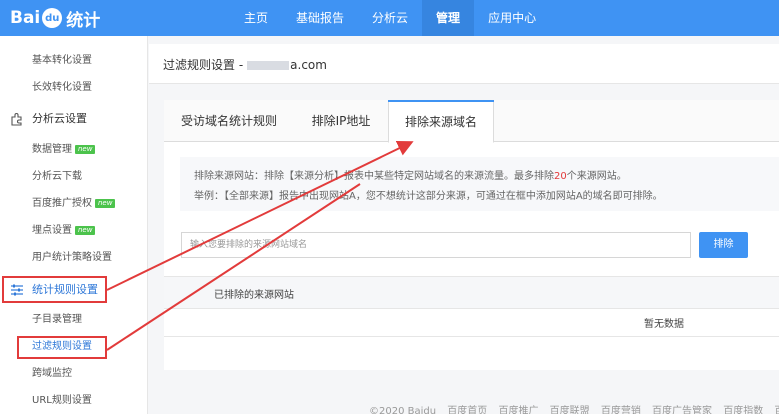 This screenshot has height=414, width=779. Describe the element at coordinates (74, 150) in the screenshot. I see `sidebar-item-data-management: 数据管理 new` at that location.